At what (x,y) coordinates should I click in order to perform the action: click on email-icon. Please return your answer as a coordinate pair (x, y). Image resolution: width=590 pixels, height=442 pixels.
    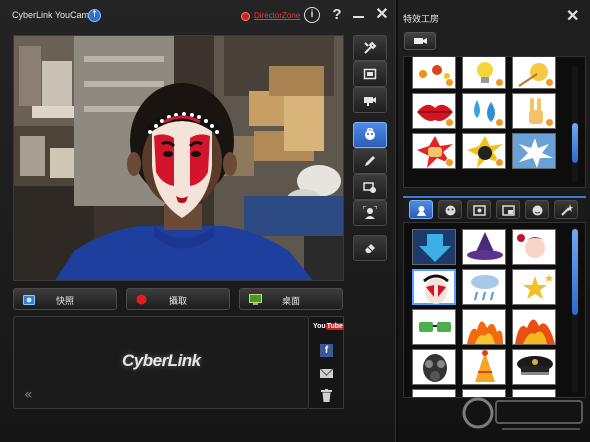
    Looking at the image, I should click on (326, 373).